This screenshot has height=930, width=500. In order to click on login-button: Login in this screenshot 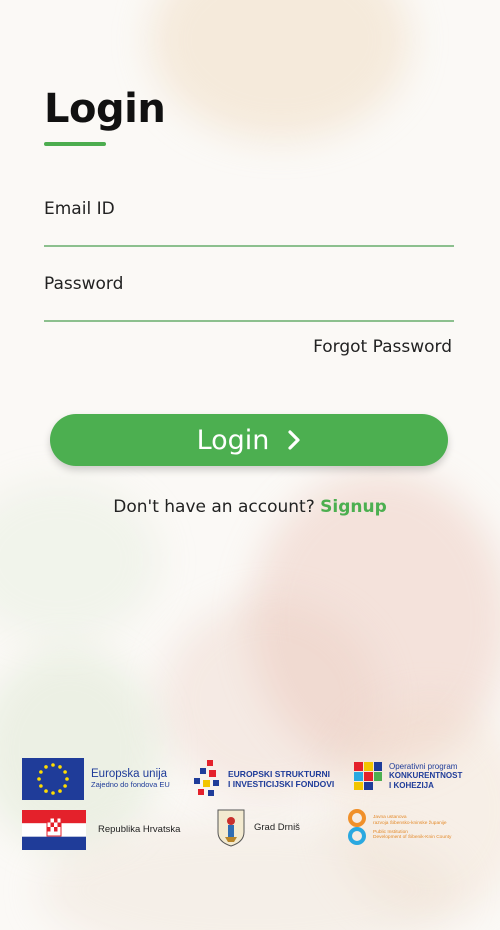, I will do `click(249, 440)`.